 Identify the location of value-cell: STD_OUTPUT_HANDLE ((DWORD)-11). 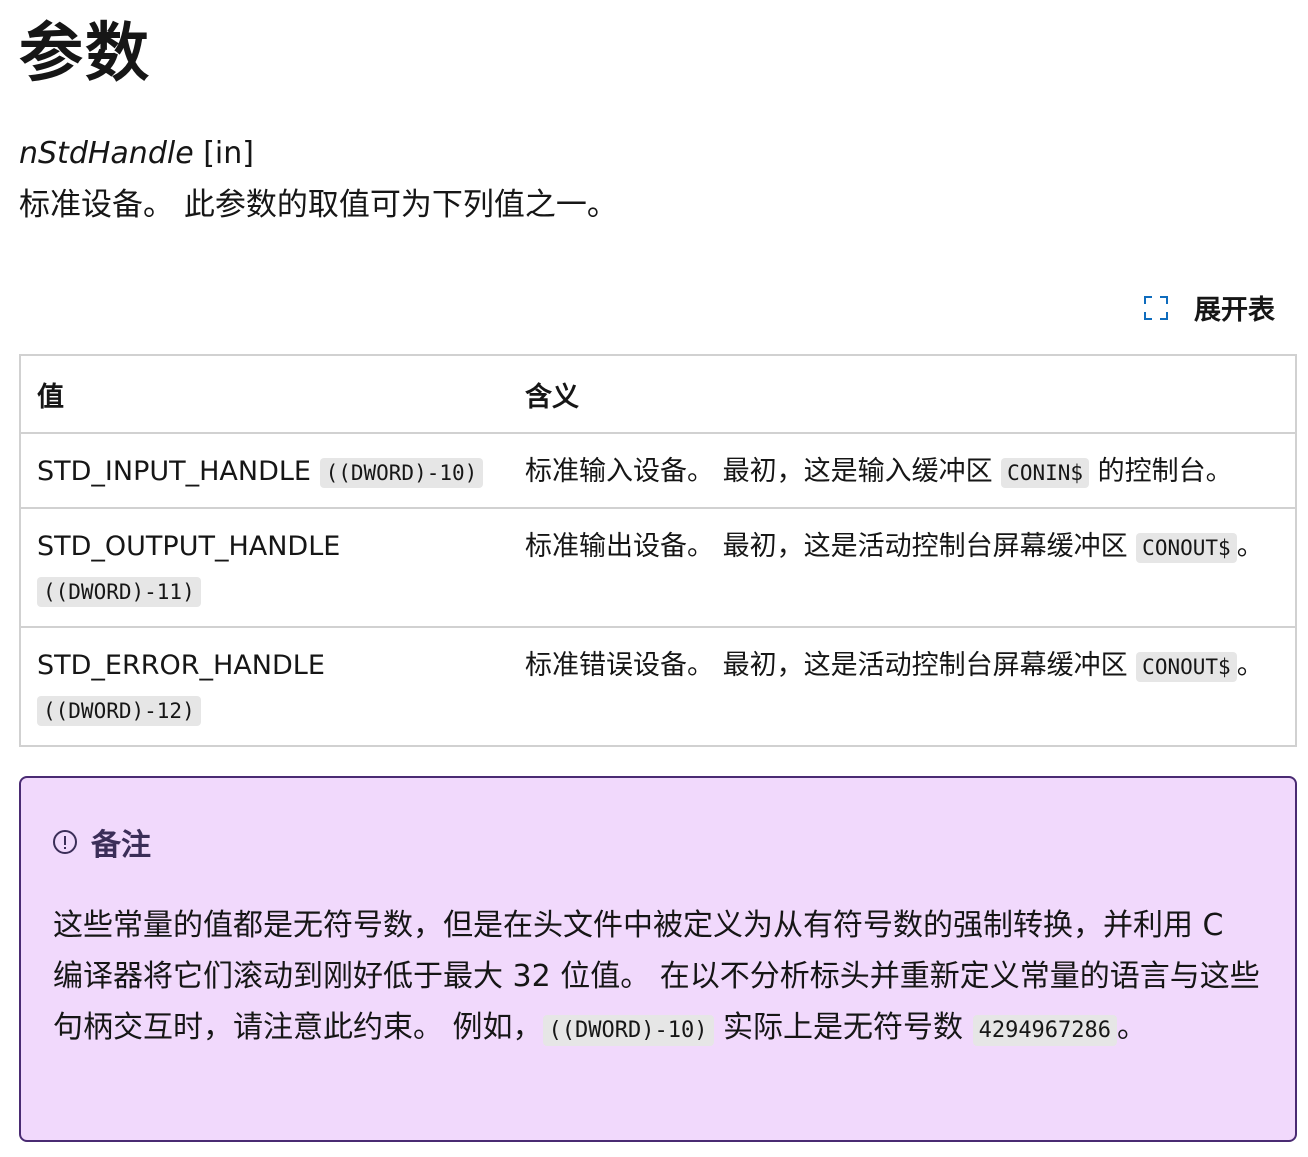
(264, 567).